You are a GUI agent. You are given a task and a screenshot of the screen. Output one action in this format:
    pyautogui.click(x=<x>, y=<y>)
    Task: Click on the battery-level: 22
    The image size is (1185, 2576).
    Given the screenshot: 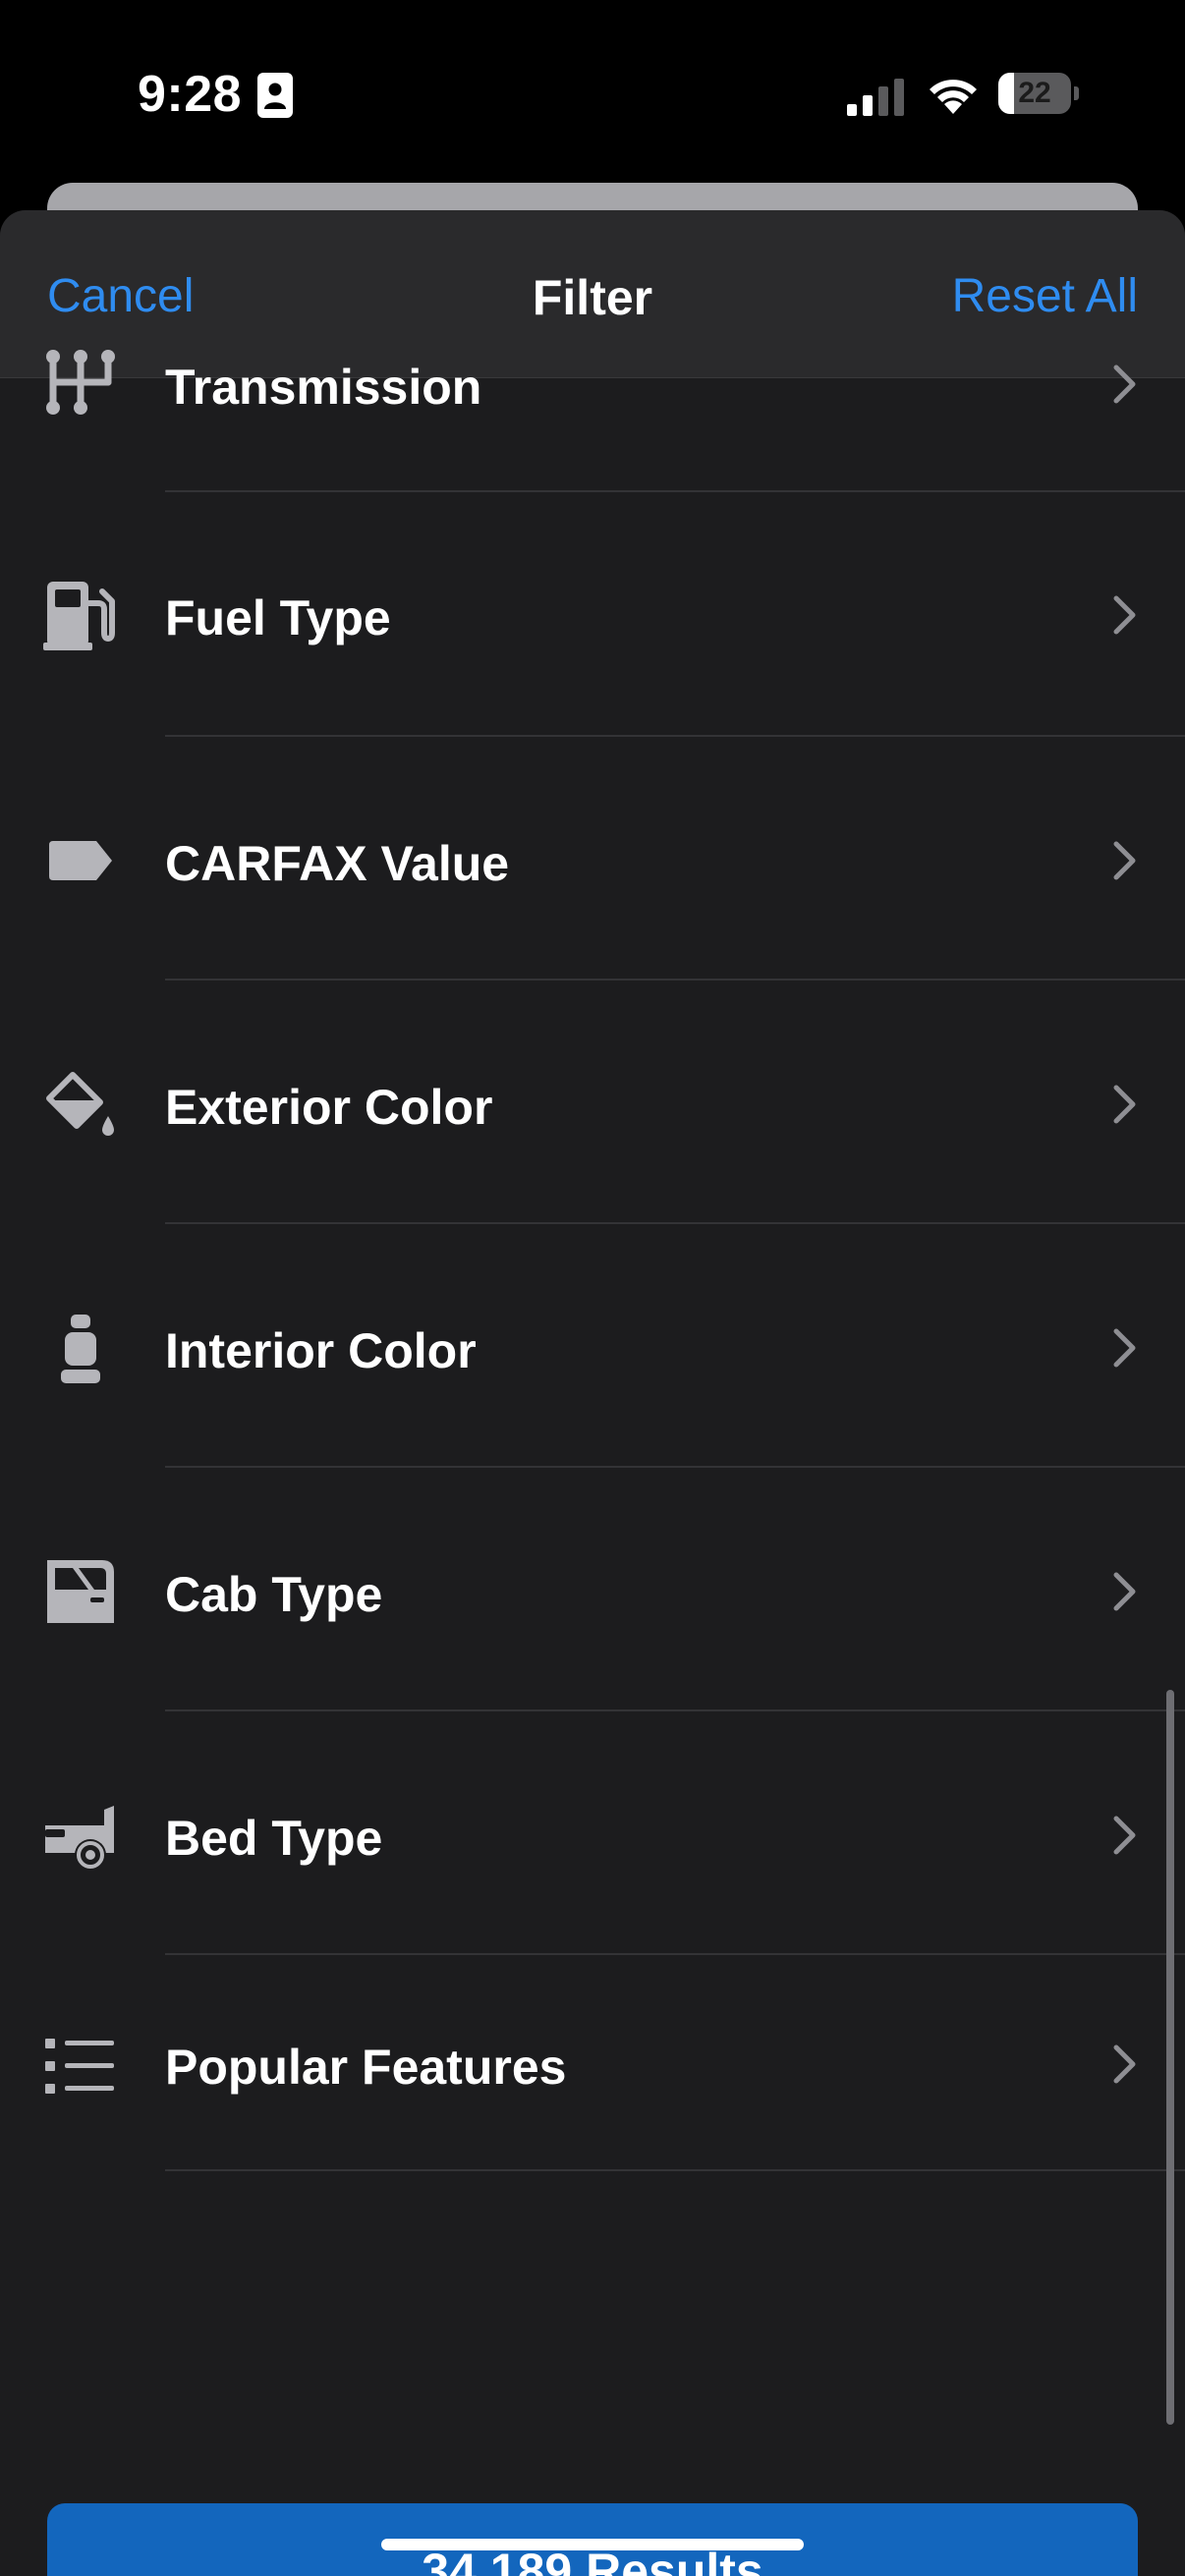 What is the action you would take?
    pyautogui.click(x=1034, y=93)
    